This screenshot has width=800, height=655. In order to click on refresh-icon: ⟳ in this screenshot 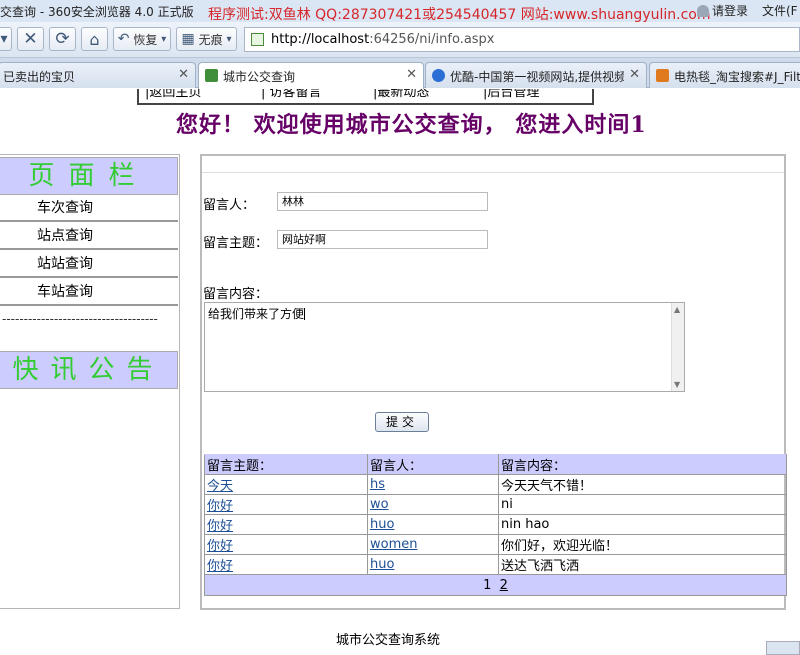, I will do `click(62, 39)`.